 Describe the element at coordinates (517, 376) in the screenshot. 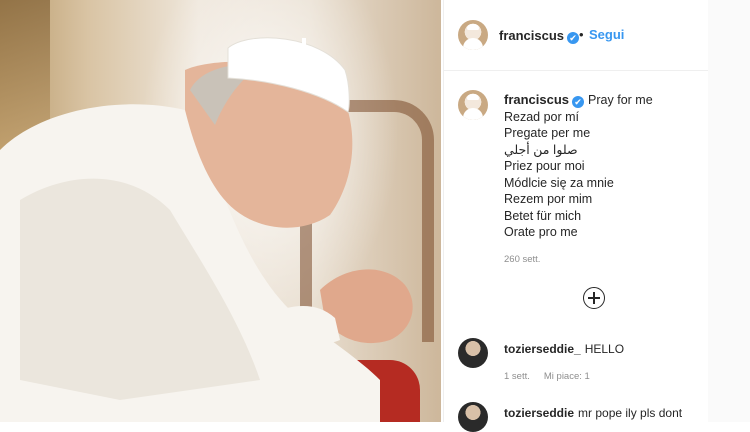

I see `comment-time: 1 sett.` at that location.